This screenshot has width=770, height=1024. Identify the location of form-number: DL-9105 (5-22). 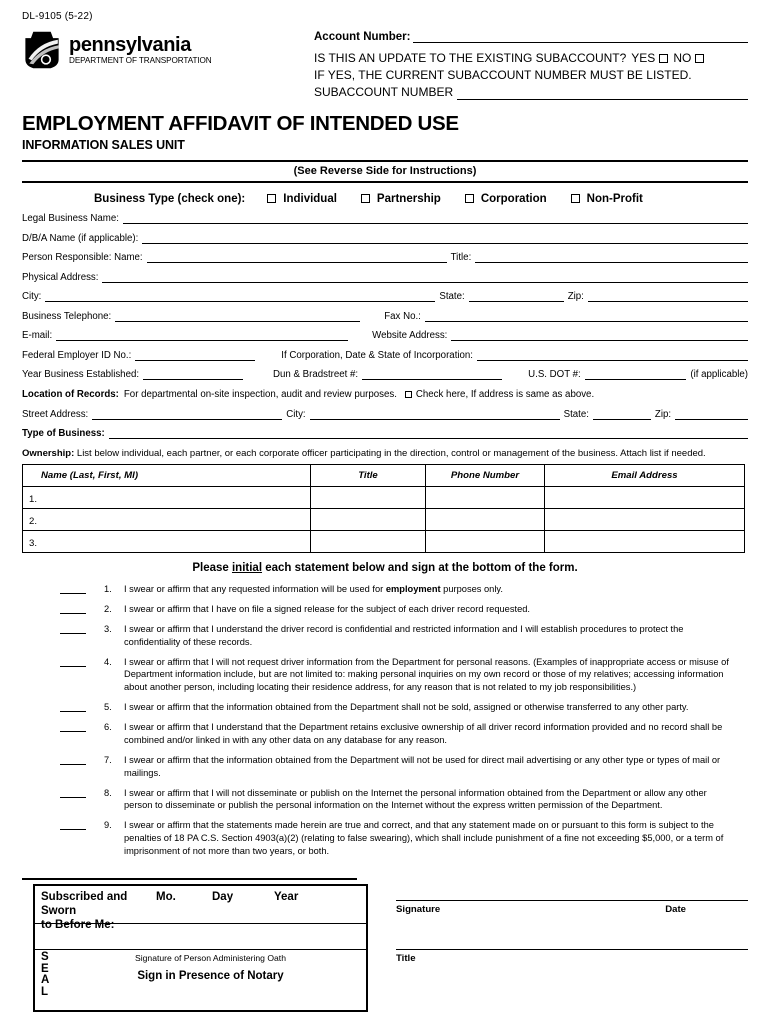
(57, 16).